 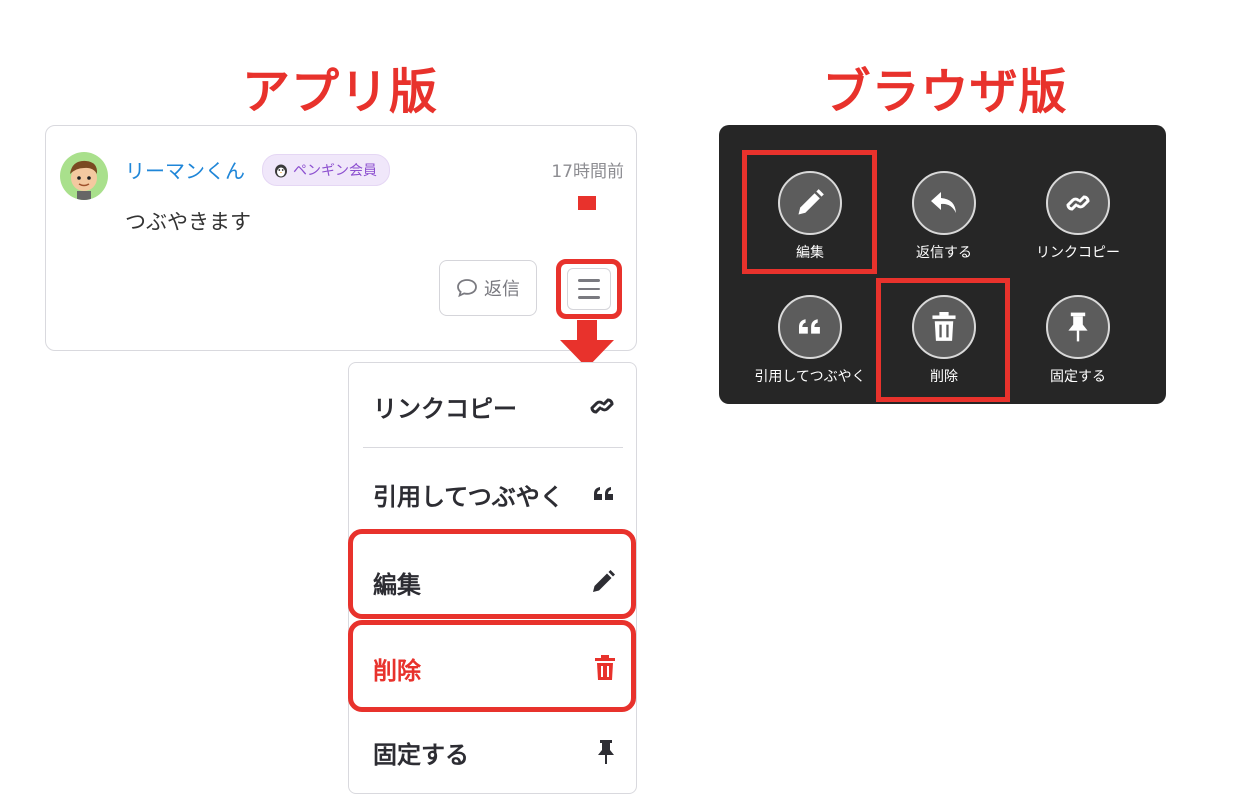 I want to click on menu-item-link-copy: リンクコピー, so click(x=492, y=406).